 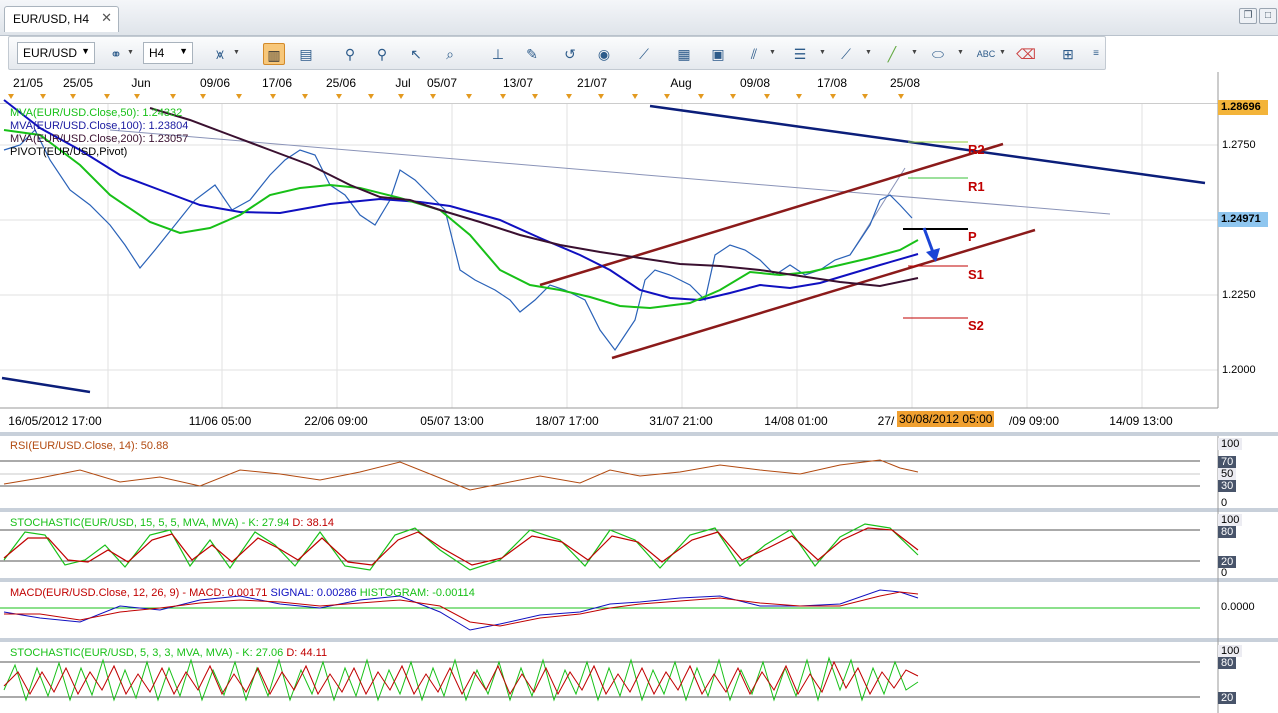 What do you see at coordinates (313, 523) in the screenshot?
I see `stoch1-legend-d: D: 38.14` at bounding box center [313, 523].